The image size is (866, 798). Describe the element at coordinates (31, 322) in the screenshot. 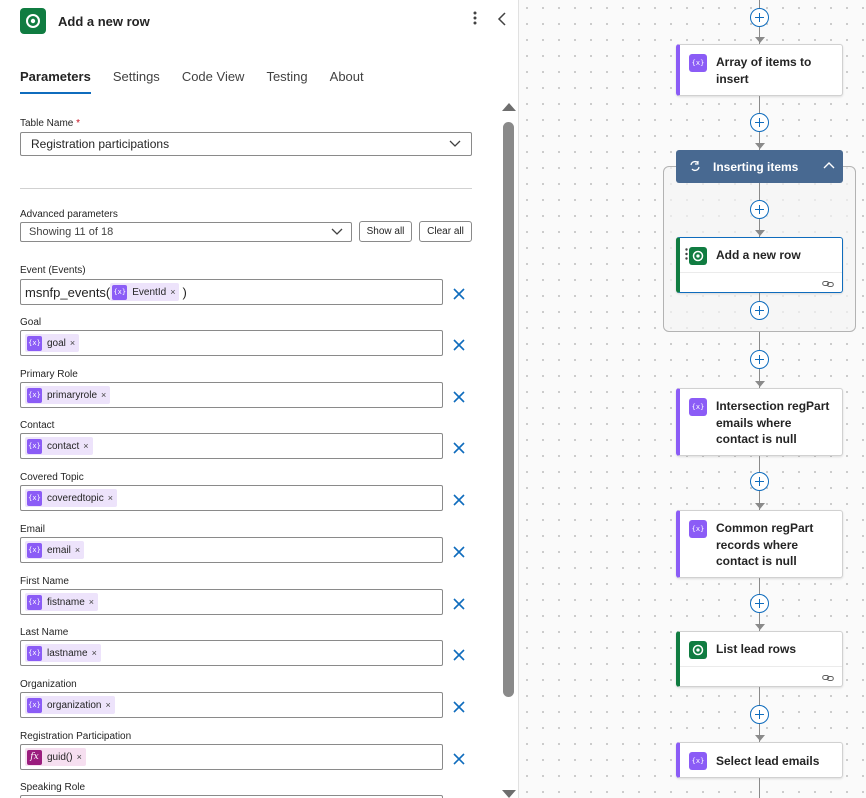

I see `goal-label: Goal` at that location.